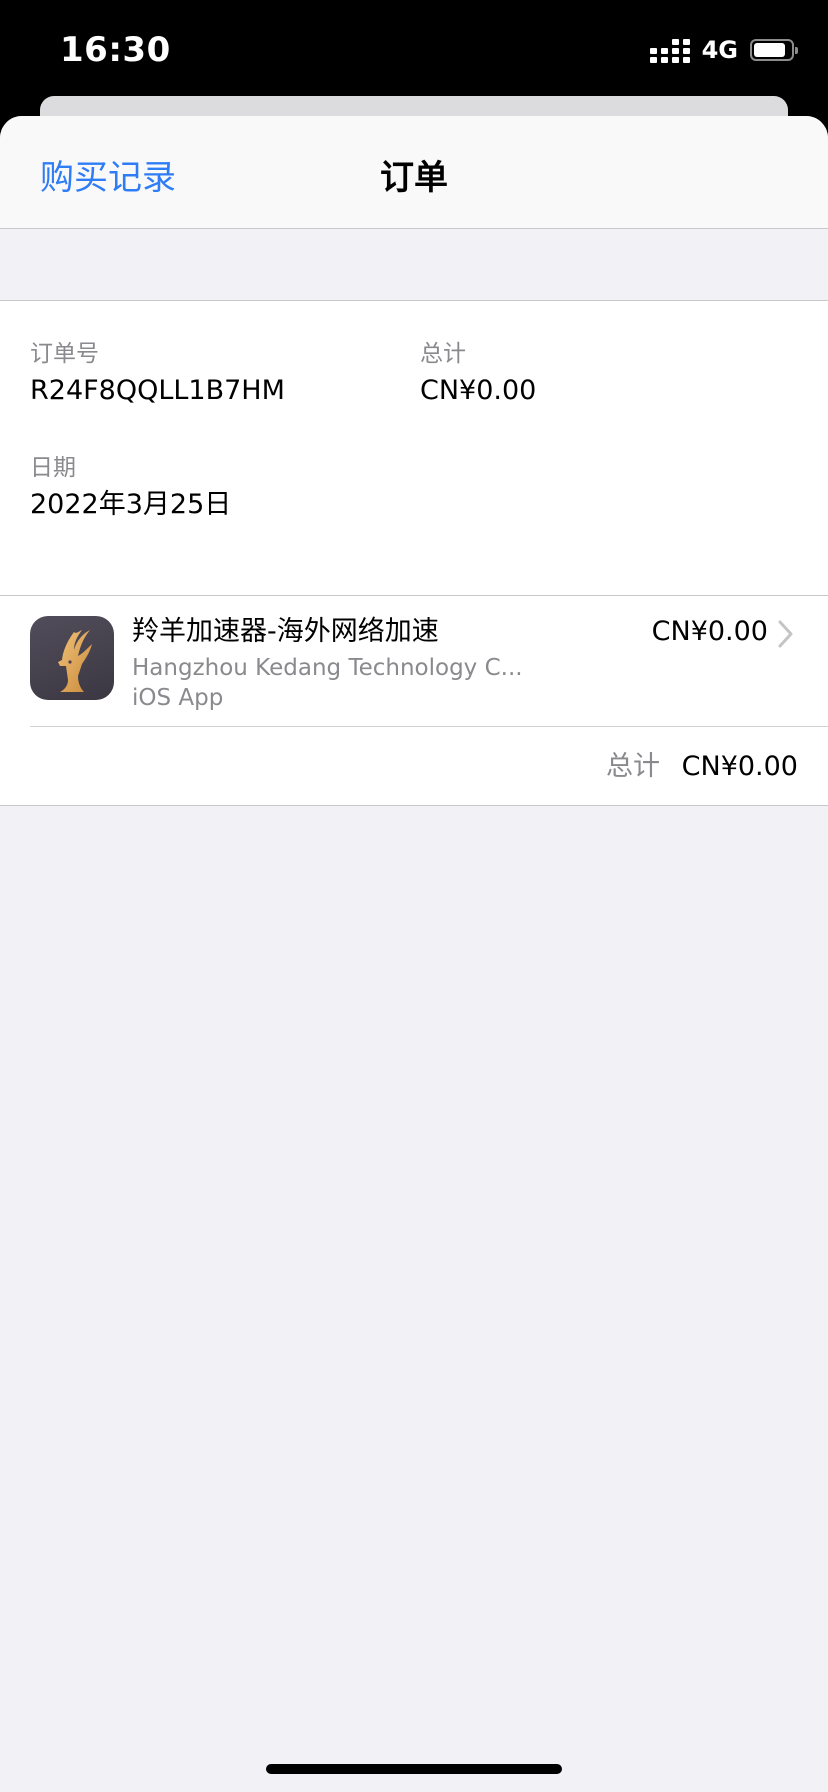  Describe the element at coordinates (178, 698) in the screenshot. I see `app-type: iOS App` at that location.